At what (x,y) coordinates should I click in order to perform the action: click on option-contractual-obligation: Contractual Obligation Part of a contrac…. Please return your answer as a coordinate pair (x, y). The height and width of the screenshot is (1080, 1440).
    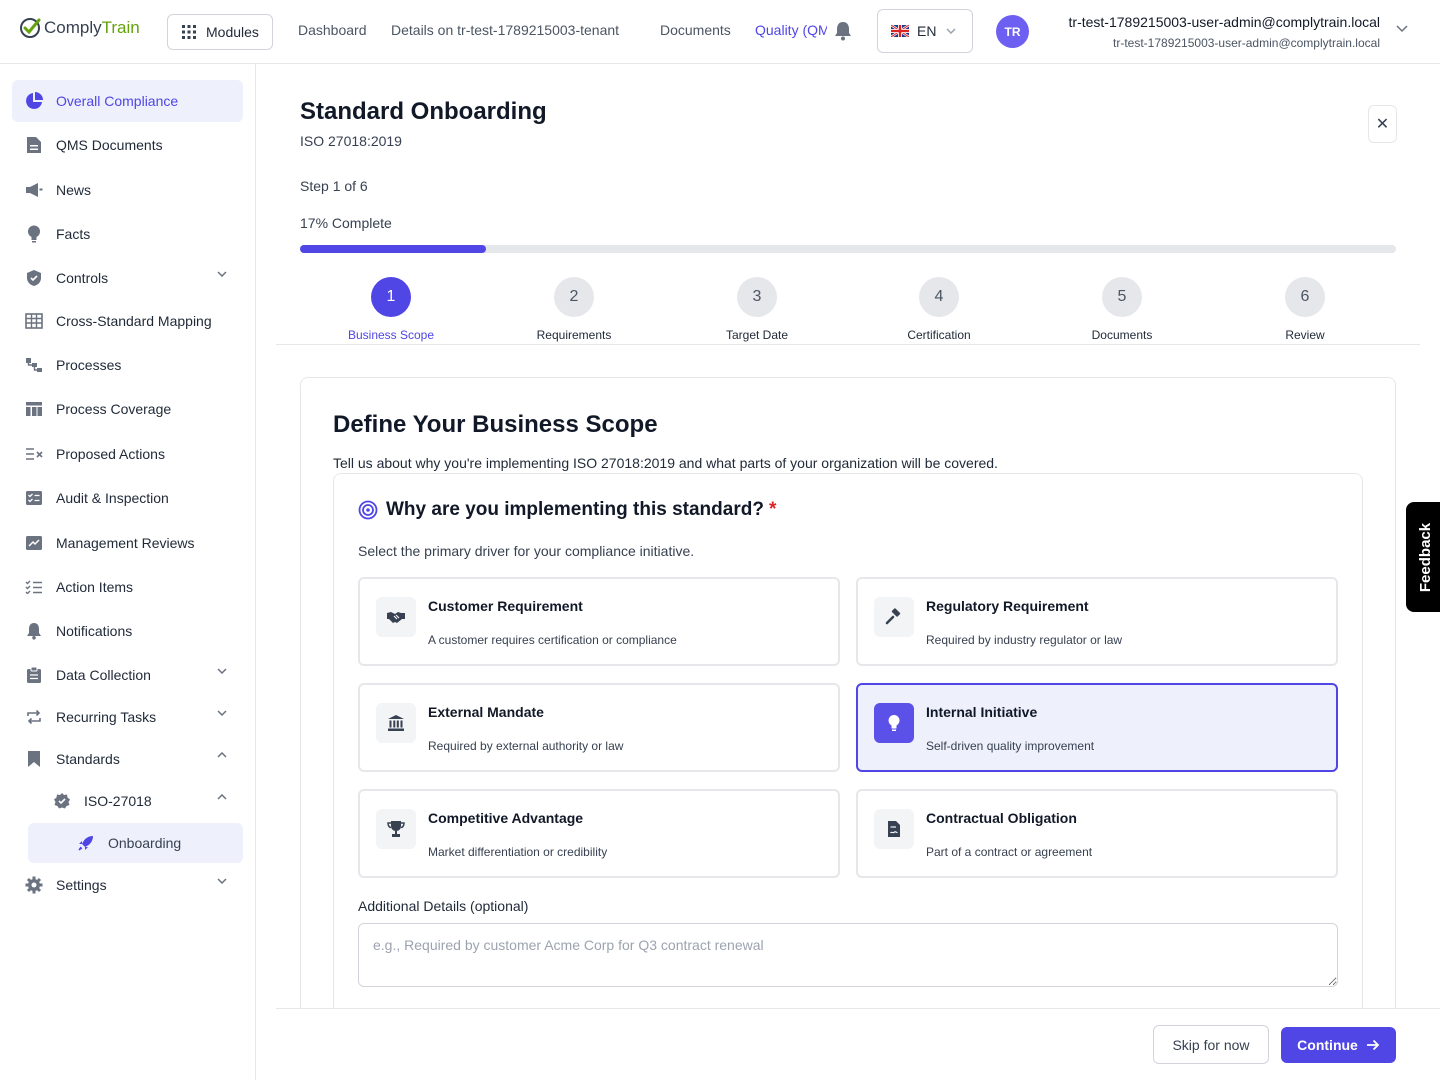
    Looking at the image, I should click on (1097, 833).